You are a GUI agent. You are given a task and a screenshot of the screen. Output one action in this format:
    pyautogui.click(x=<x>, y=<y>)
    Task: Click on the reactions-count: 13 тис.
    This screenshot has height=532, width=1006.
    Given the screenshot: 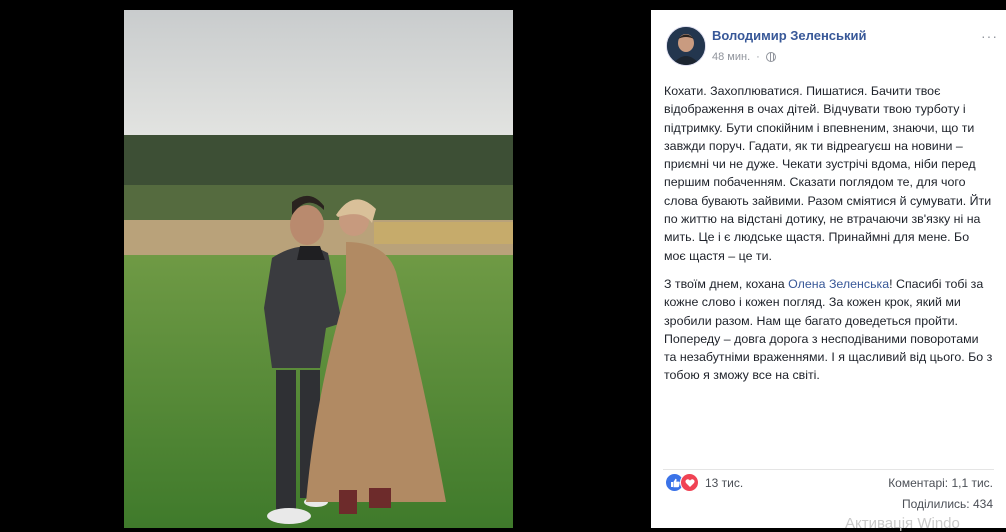 What is the action you would take?
    pyautogui.click(x=724, y=482)
    